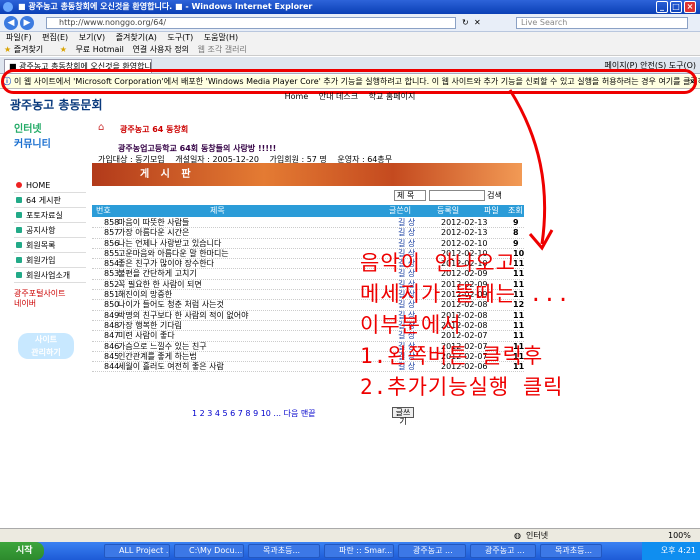  What do you see at coordinates (112, 325) in the screenshot?
I see `row-number: 848` at bounding box center [112, 325].